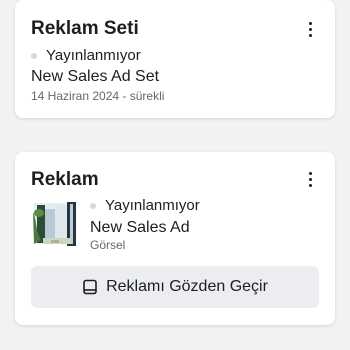  What do you see at coordinates (65, 179) in the screenshot?
I see `ad-card-title: Reklam` at bounding box center [65, 179].